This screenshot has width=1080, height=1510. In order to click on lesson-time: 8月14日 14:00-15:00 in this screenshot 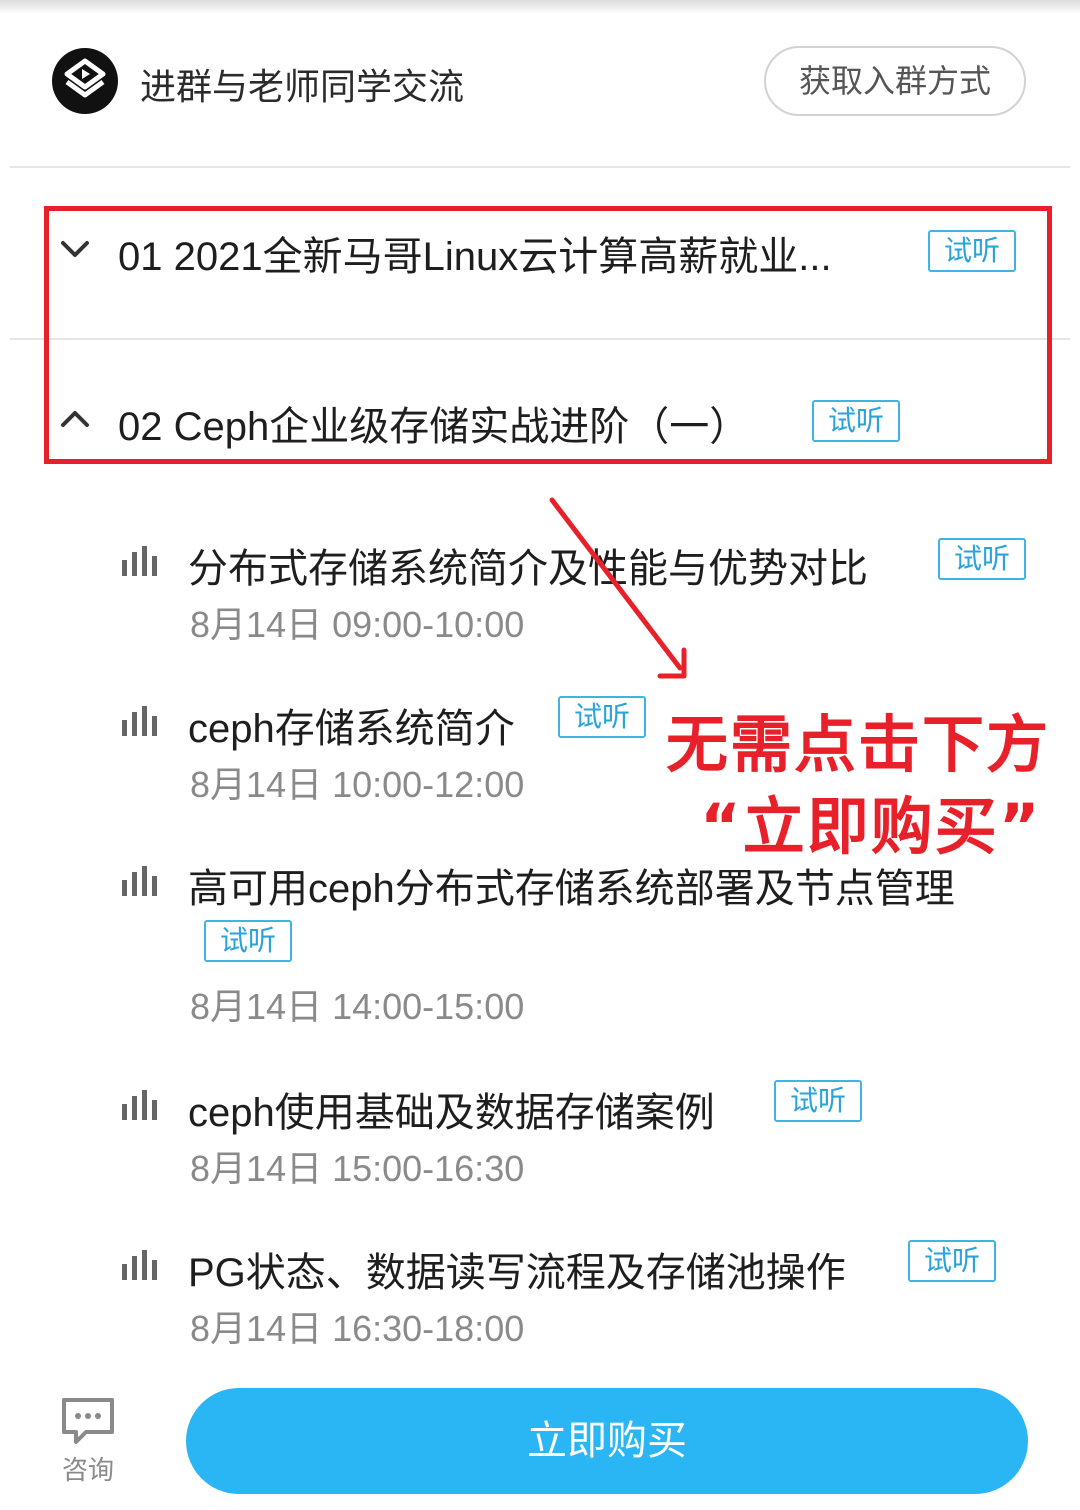, I will do `click(357, 1006)`.